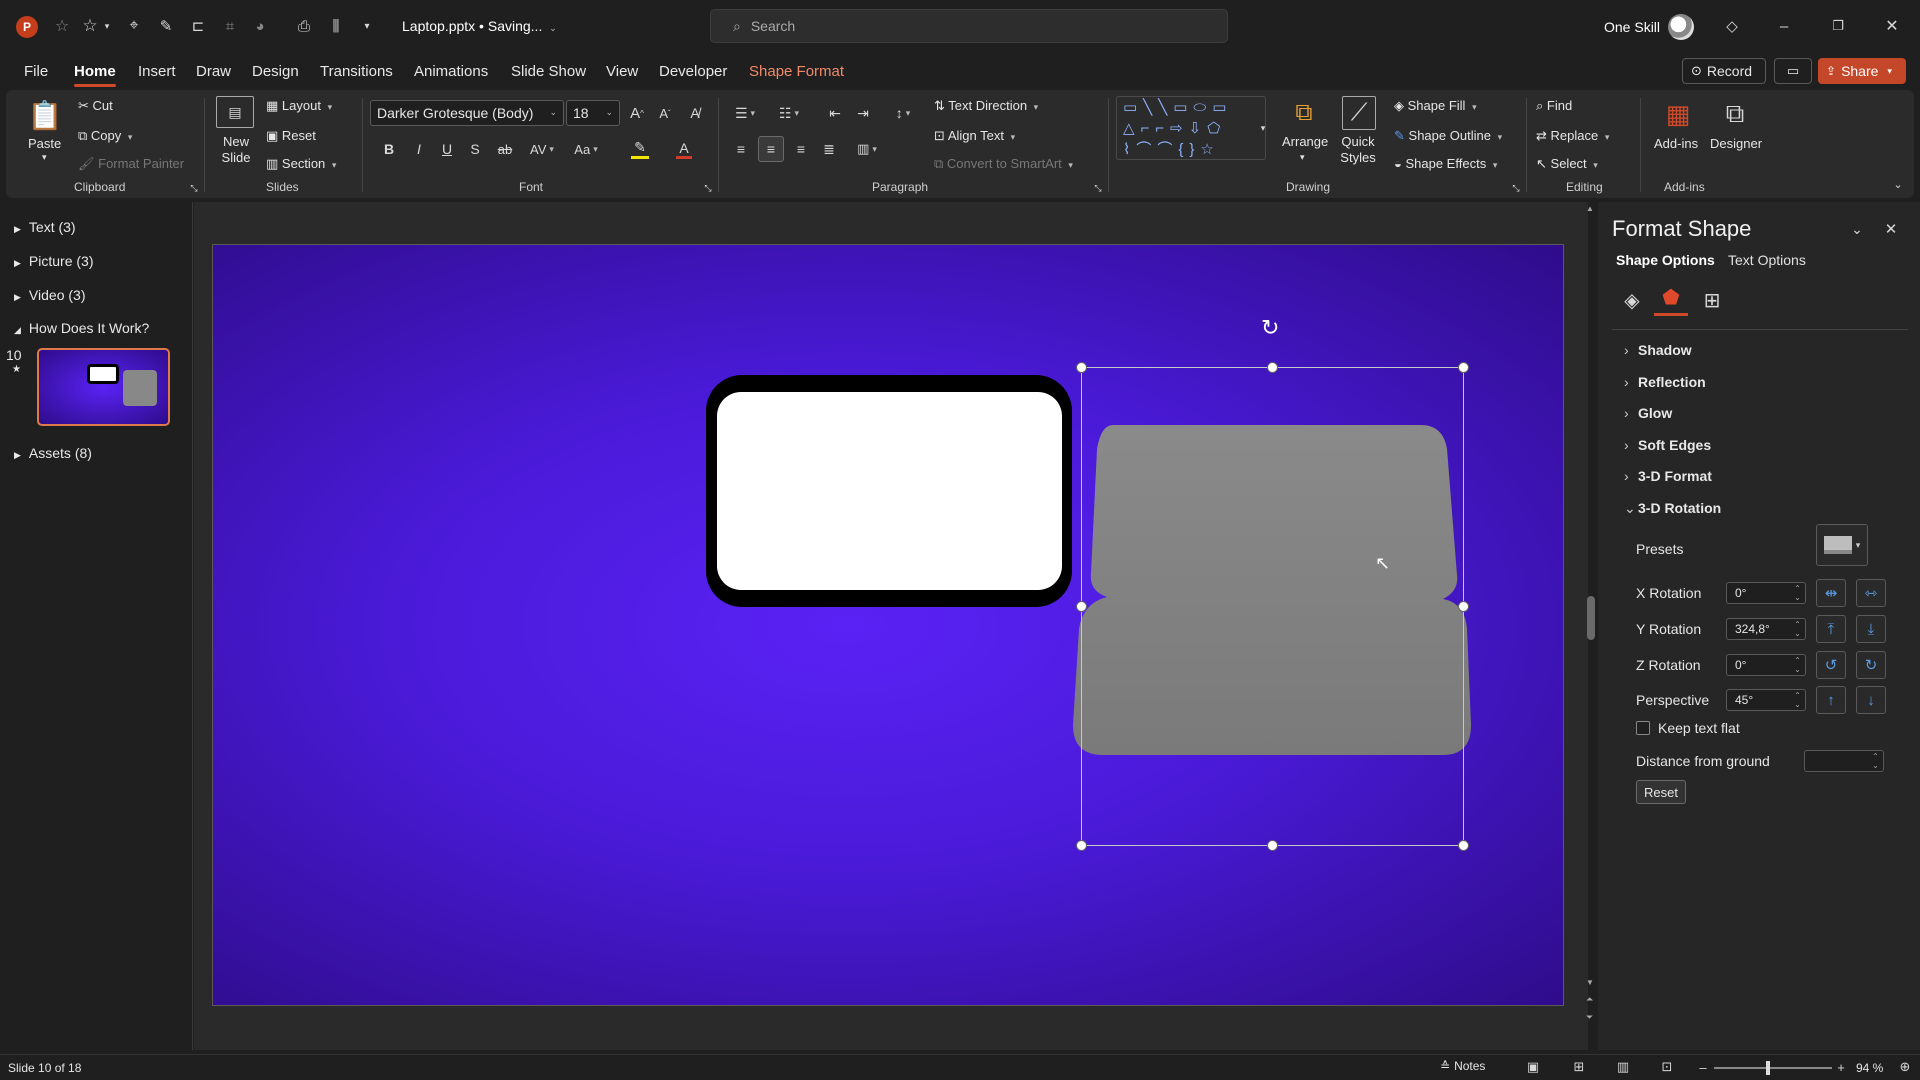 This screenshot has height=1080, width=1920. Describe the element at coordinates (1732, 26) in the screenshot. I see `diamond-icon: ◇` at that location.